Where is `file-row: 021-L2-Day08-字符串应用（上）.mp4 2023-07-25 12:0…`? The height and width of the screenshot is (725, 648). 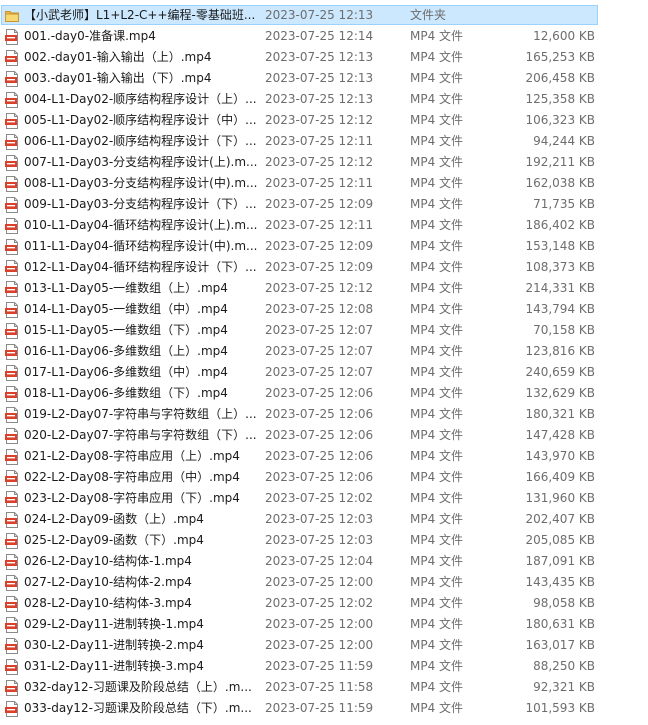
file-row: 021-L2-Day08-字符串应用（上）.mp4 2023-07-25 12:0… is located at coordinates (324, 456).